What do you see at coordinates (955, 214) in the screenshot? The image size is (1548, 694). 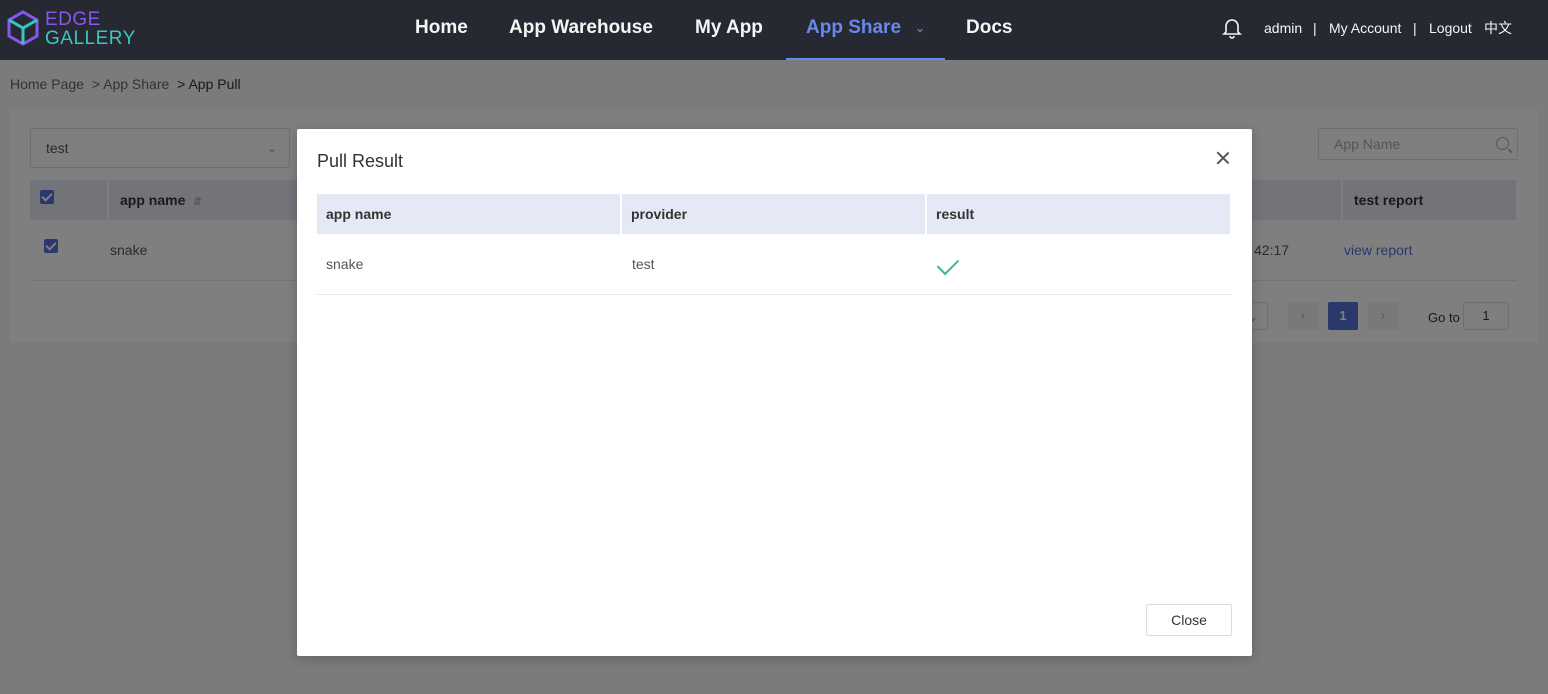 I see `column-header-result: result` at bounding box center [955, 214].